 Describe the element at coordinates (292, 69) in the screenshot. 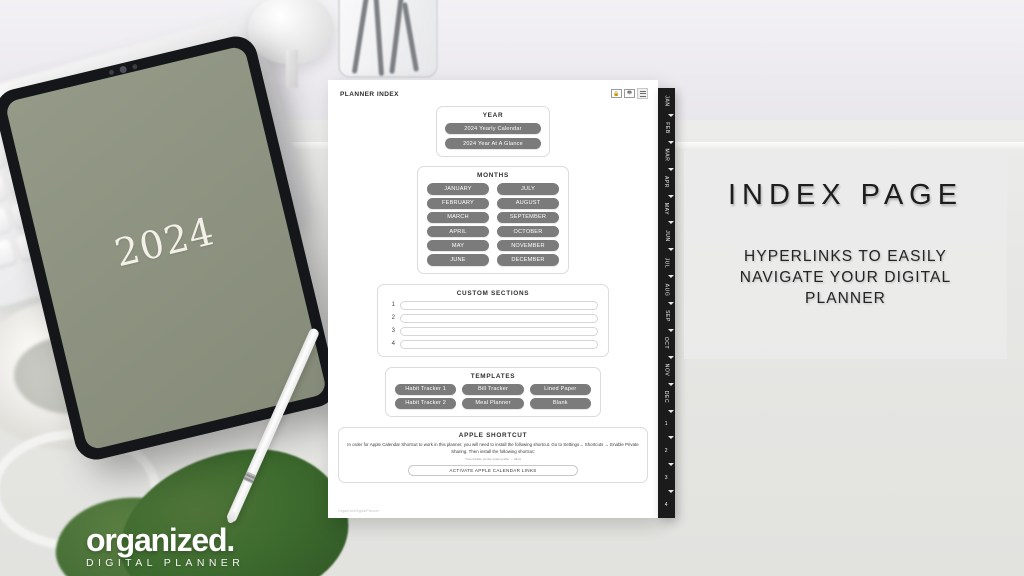

I see `lamp-neck-prop` at that location.